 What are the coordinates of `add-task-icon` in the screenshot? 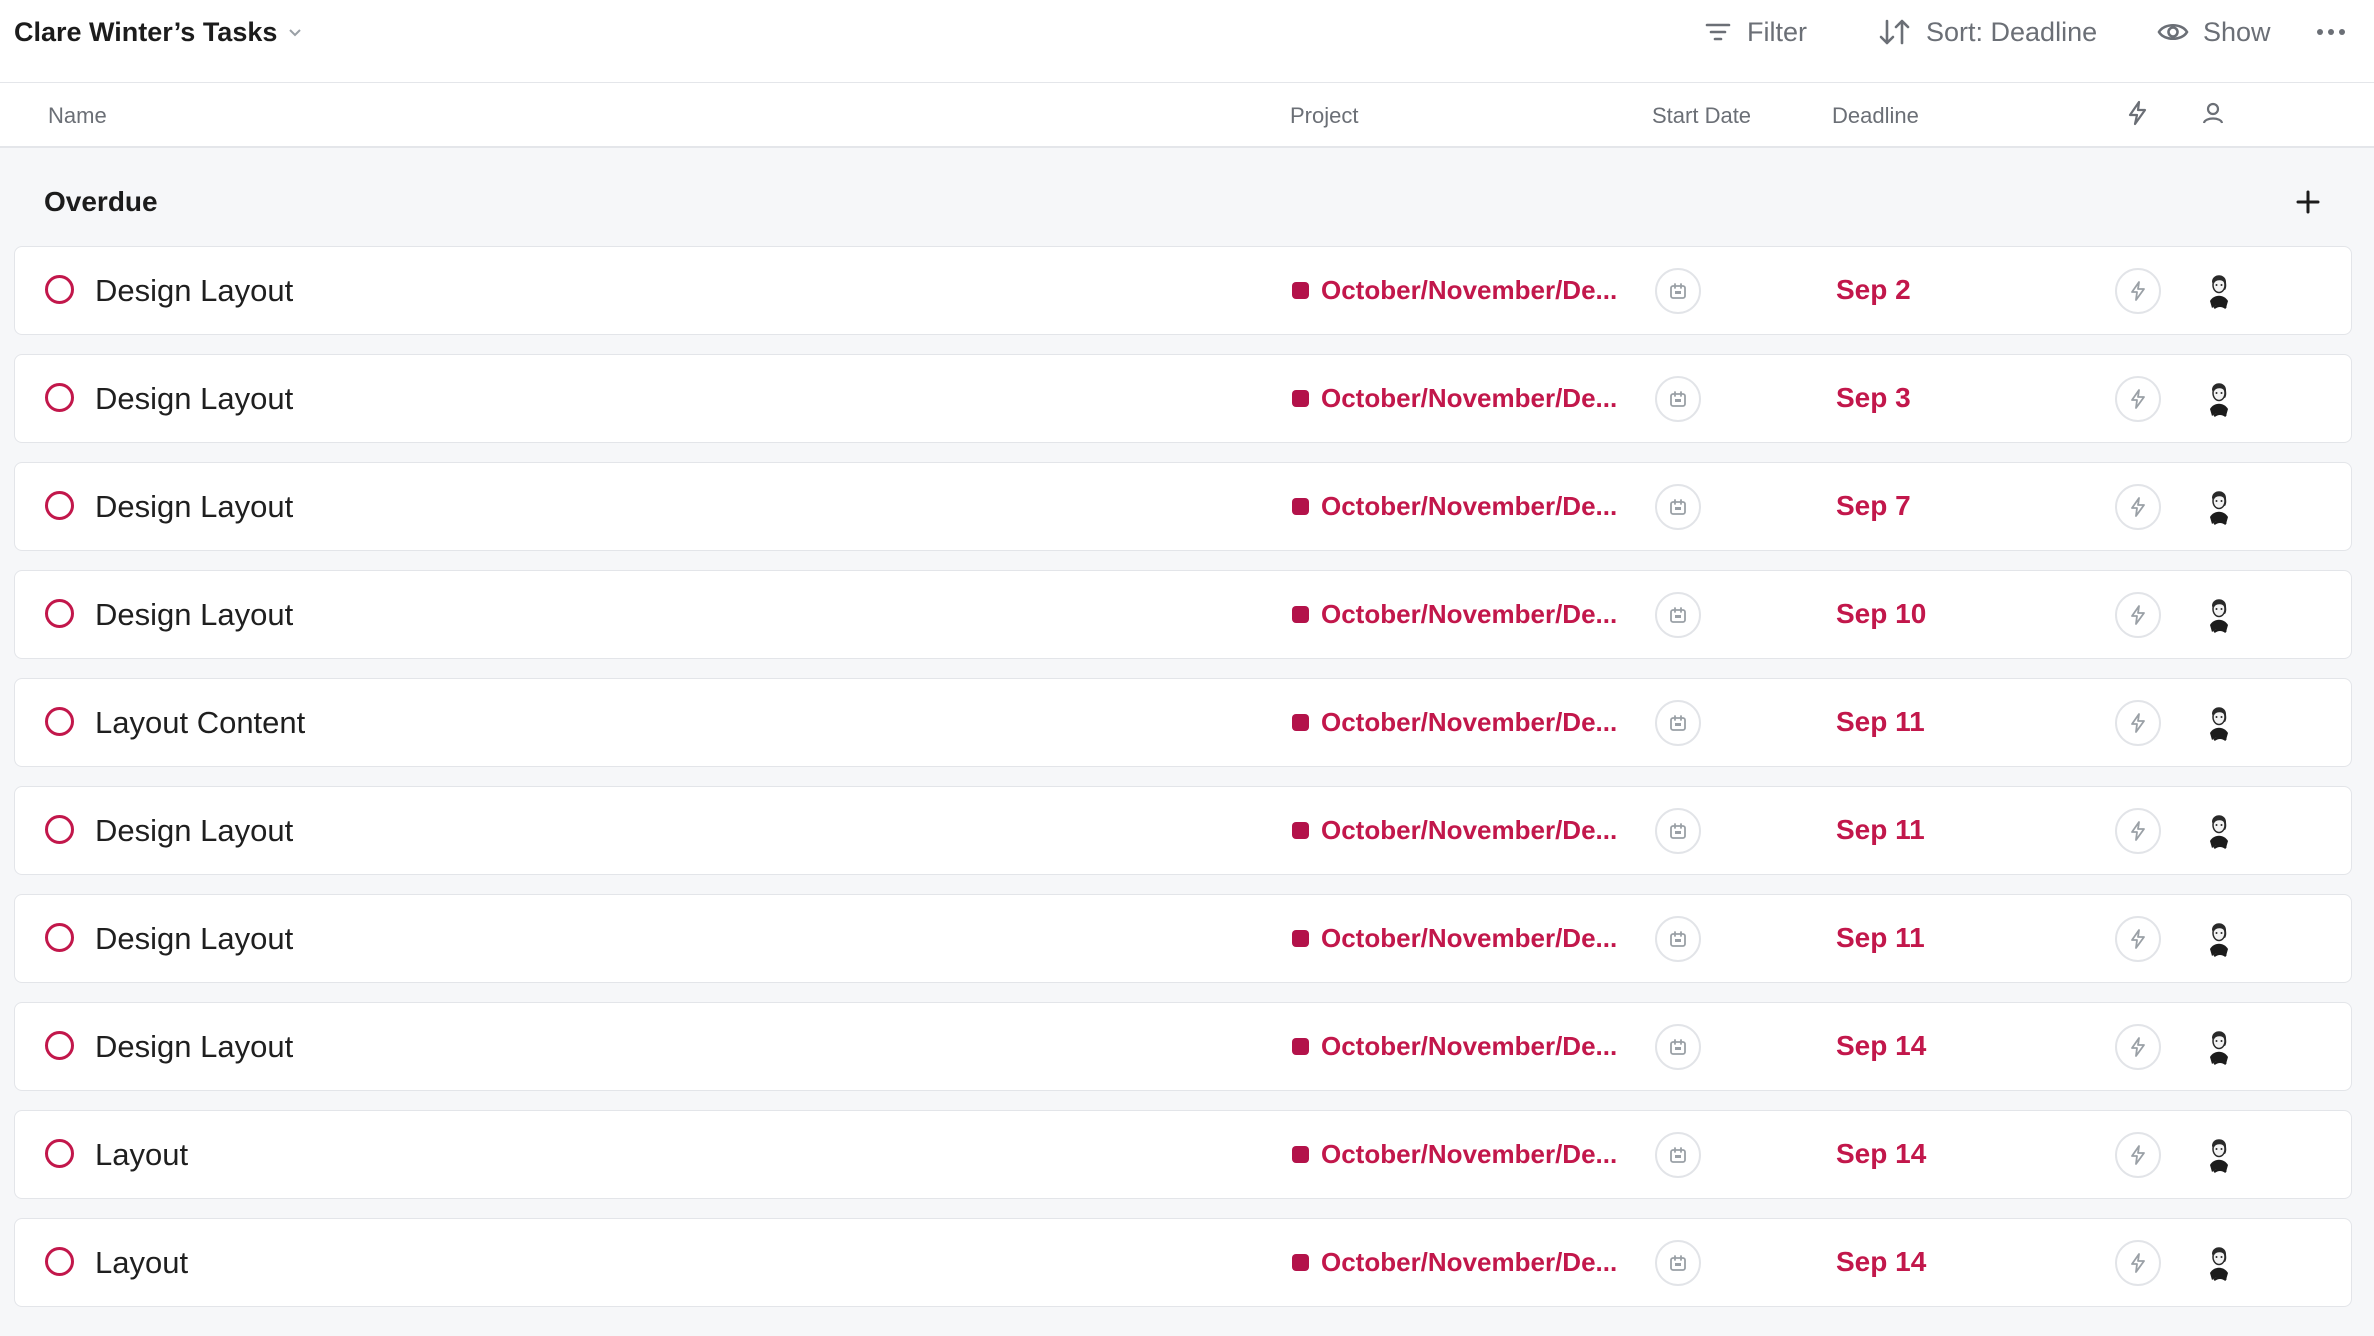 It's located at (2308, 202).